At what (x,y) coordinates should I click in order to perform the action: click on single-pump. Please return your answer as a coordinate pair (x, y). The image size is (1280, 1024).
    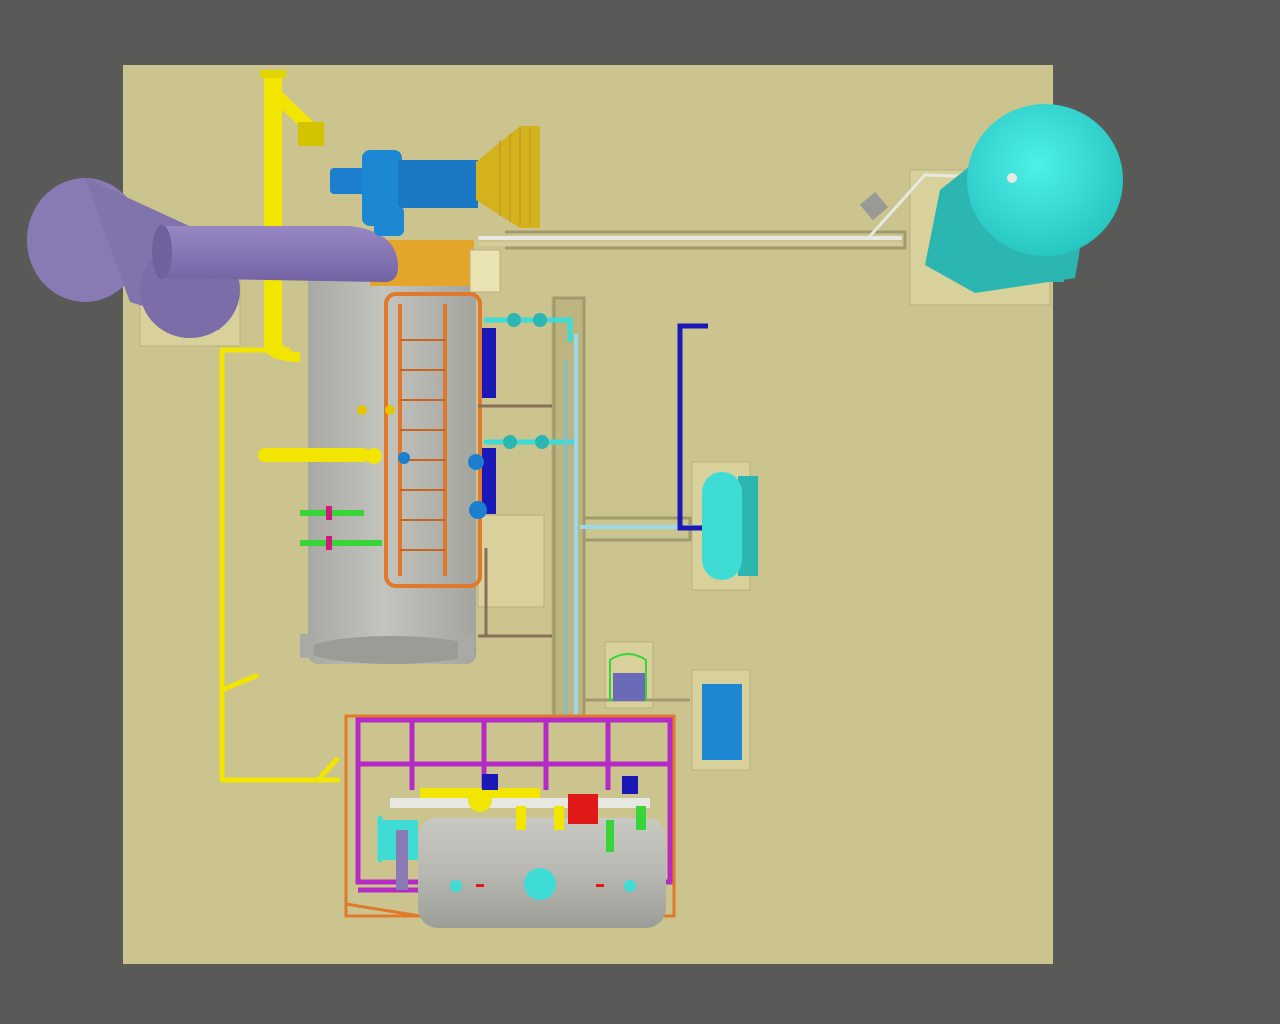
    Looking at the image, I should click on (722, 722).